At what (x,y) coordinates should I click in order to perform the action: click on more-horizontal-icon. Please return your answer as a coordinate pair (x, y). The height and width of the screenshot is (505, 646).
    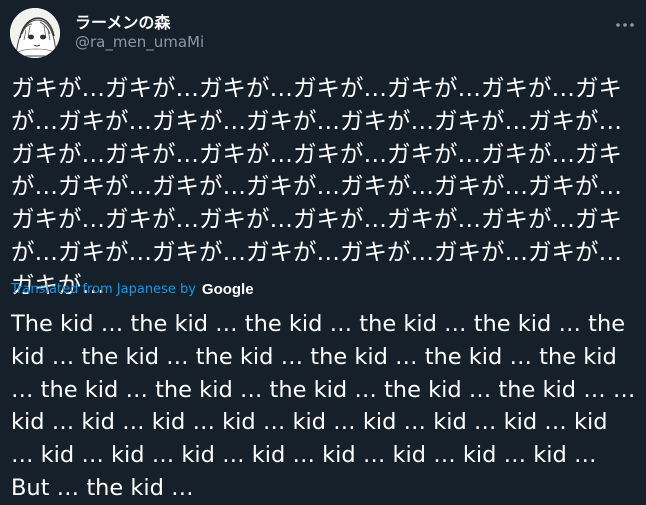
    Looking at the image, I should click on (625, 25).